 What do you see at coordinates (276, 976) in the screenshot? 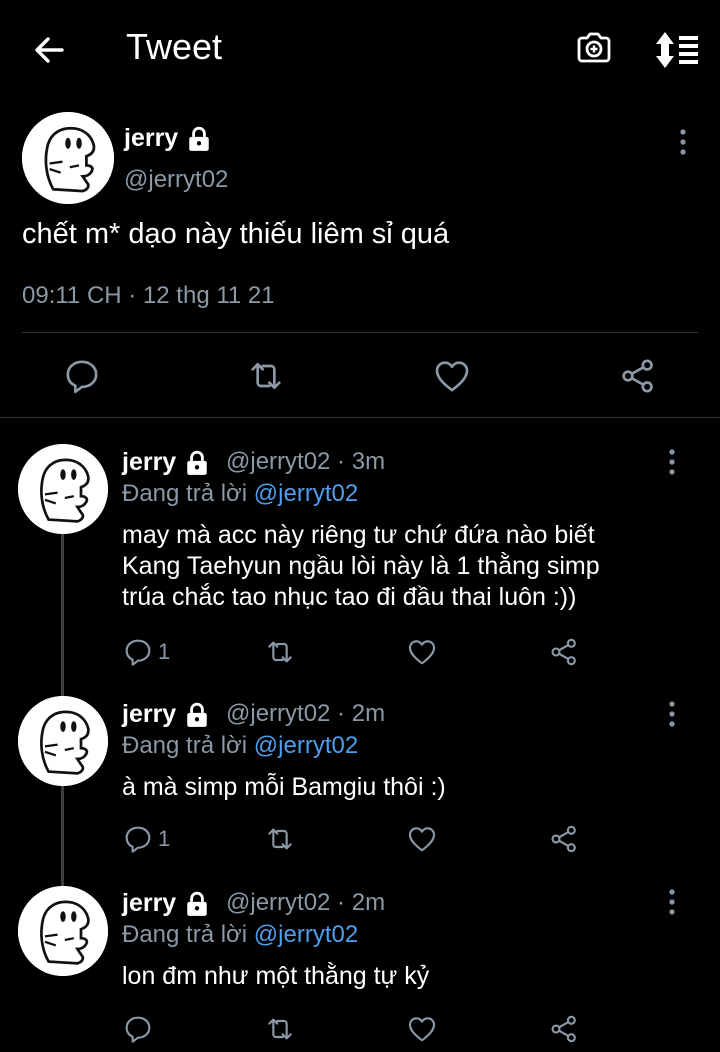
I see `reply-text: lon đm như một thằng tự kỷ` at bounding box center [276, 976].